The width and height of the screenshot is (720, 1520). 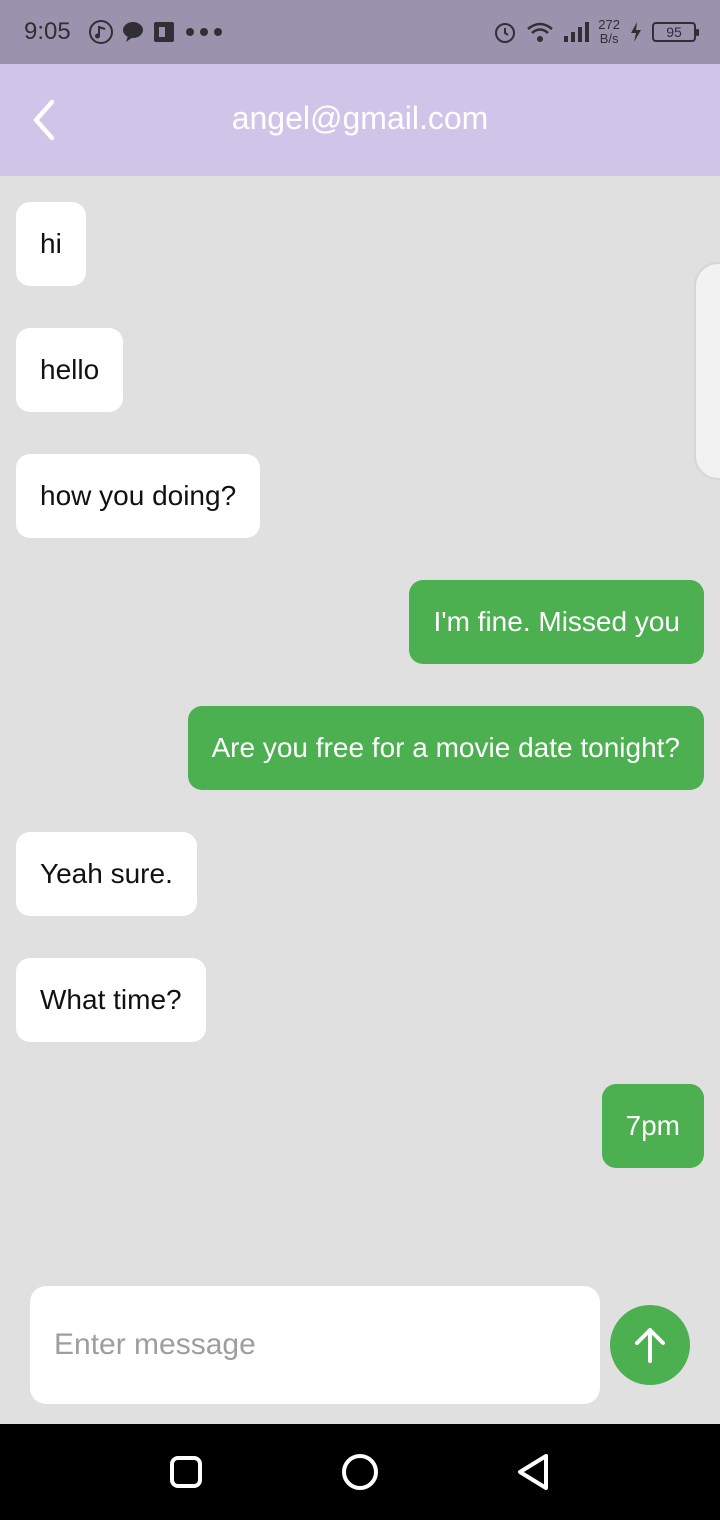 I want to click on app-bar: angel@gmail.com, so click(x=360, y=120).